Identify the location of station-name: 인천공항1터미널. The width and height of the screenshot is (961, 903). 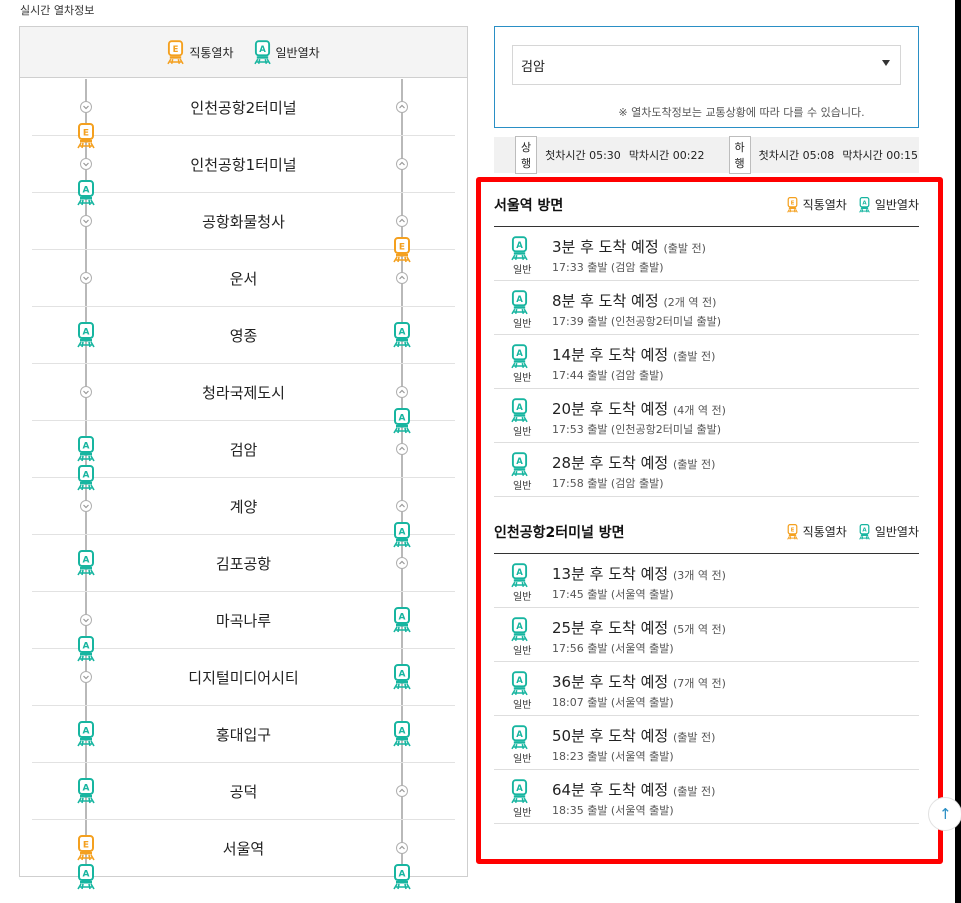
(243, 164).